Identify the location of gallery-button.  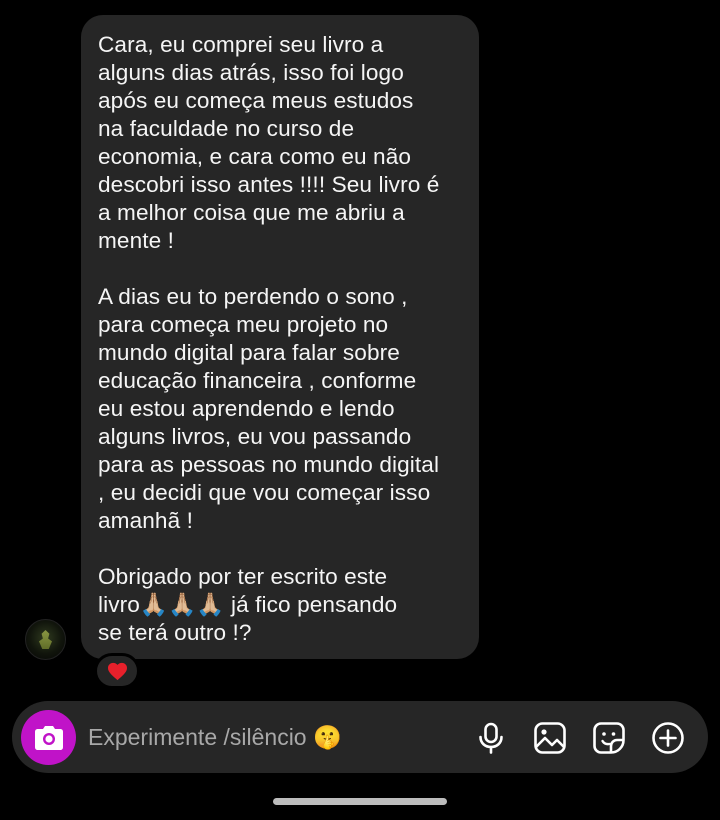
(550, 738).